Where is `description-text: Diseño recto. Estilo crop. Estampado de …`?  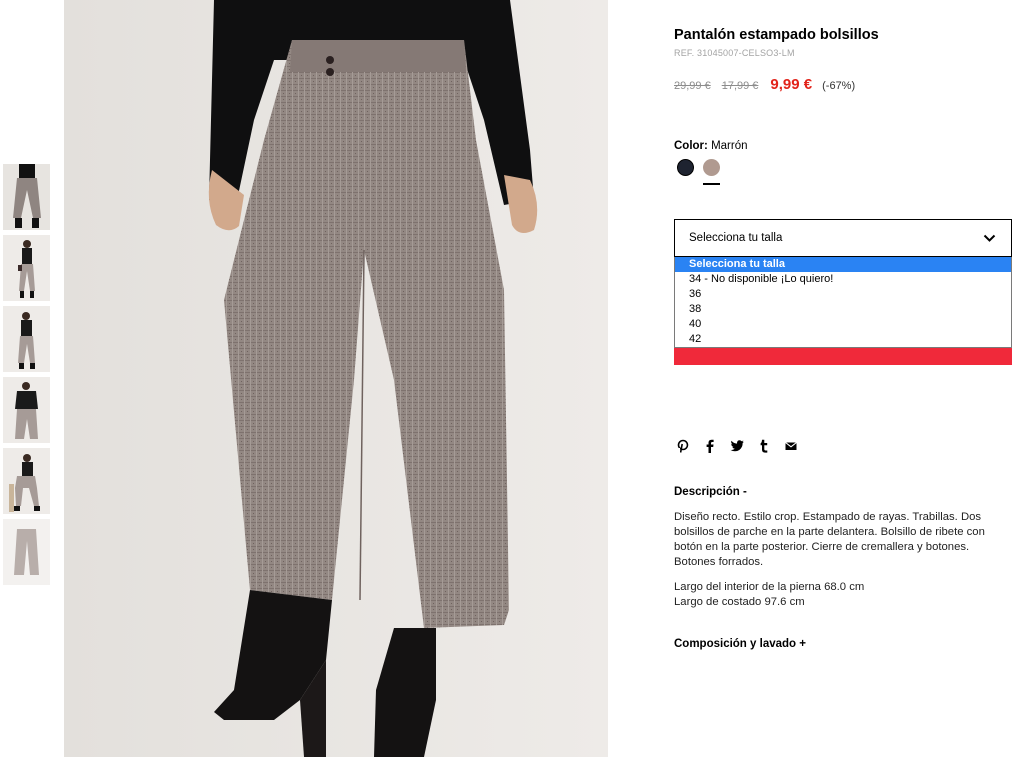
description-text: Diseño recto. Estilo crop. Estampado de … is located at coordinates (829, 539).